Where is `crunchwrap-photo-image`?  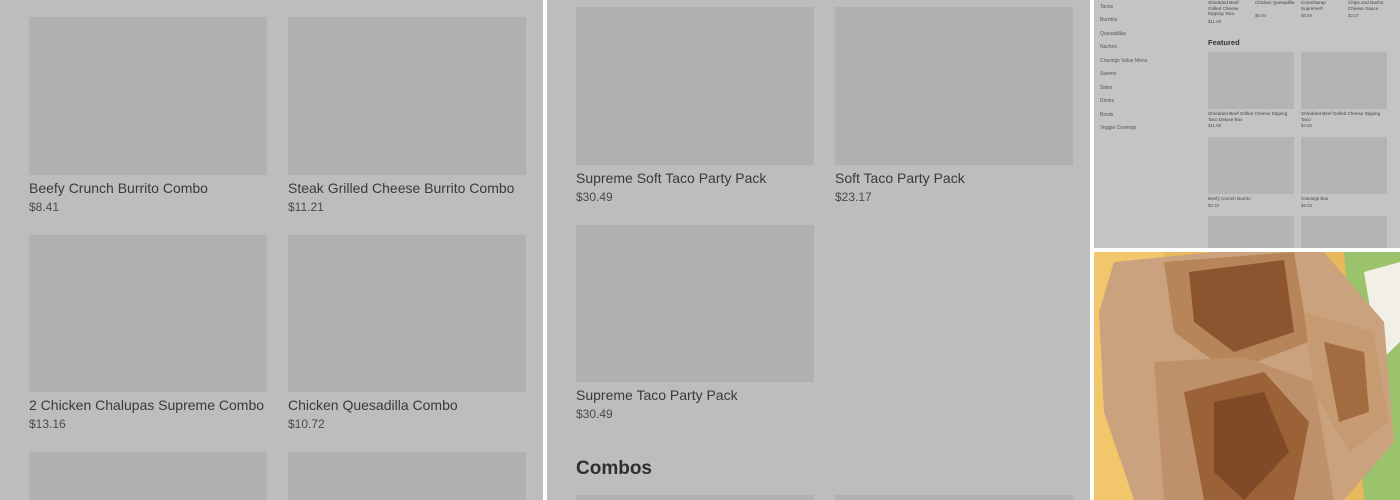
crunchwrap-photo-image is located at coordinates (1247, 376).